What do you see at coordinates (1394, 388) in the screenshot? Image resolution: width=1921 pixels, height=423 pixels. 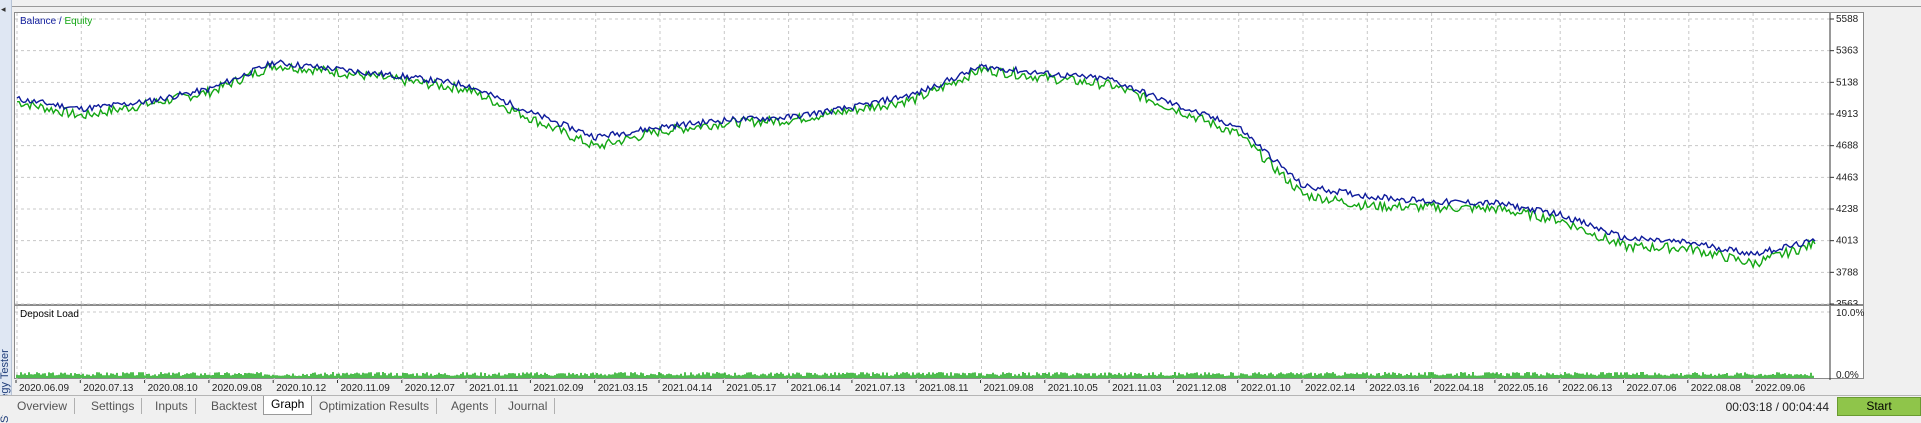 I see `x-tick-label: 2022.03.16` at bounding box center [1394, 388].